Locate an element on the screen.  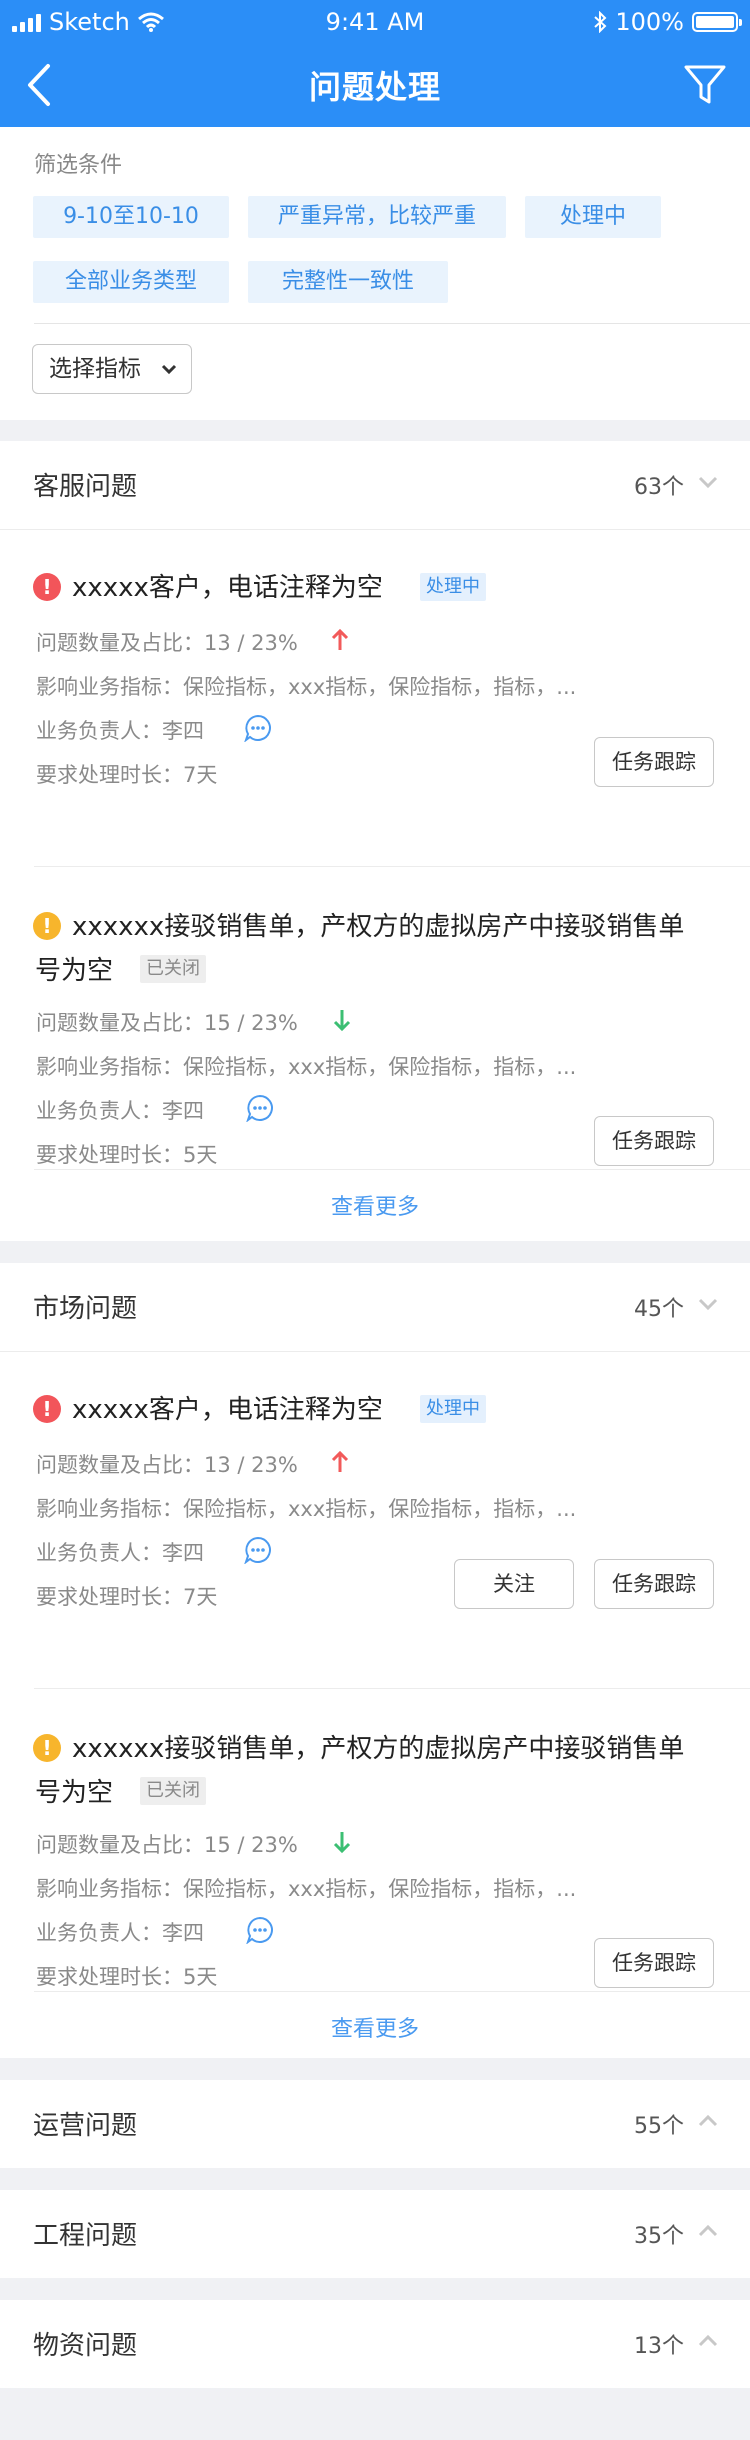
section-header: 客服问题 63个 is located at coordinates (375, 485).